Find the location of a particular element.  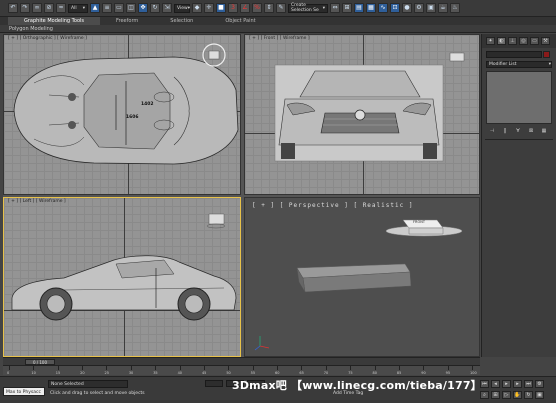

tab-freeform: Freeform is located at coordinates (127, 21).